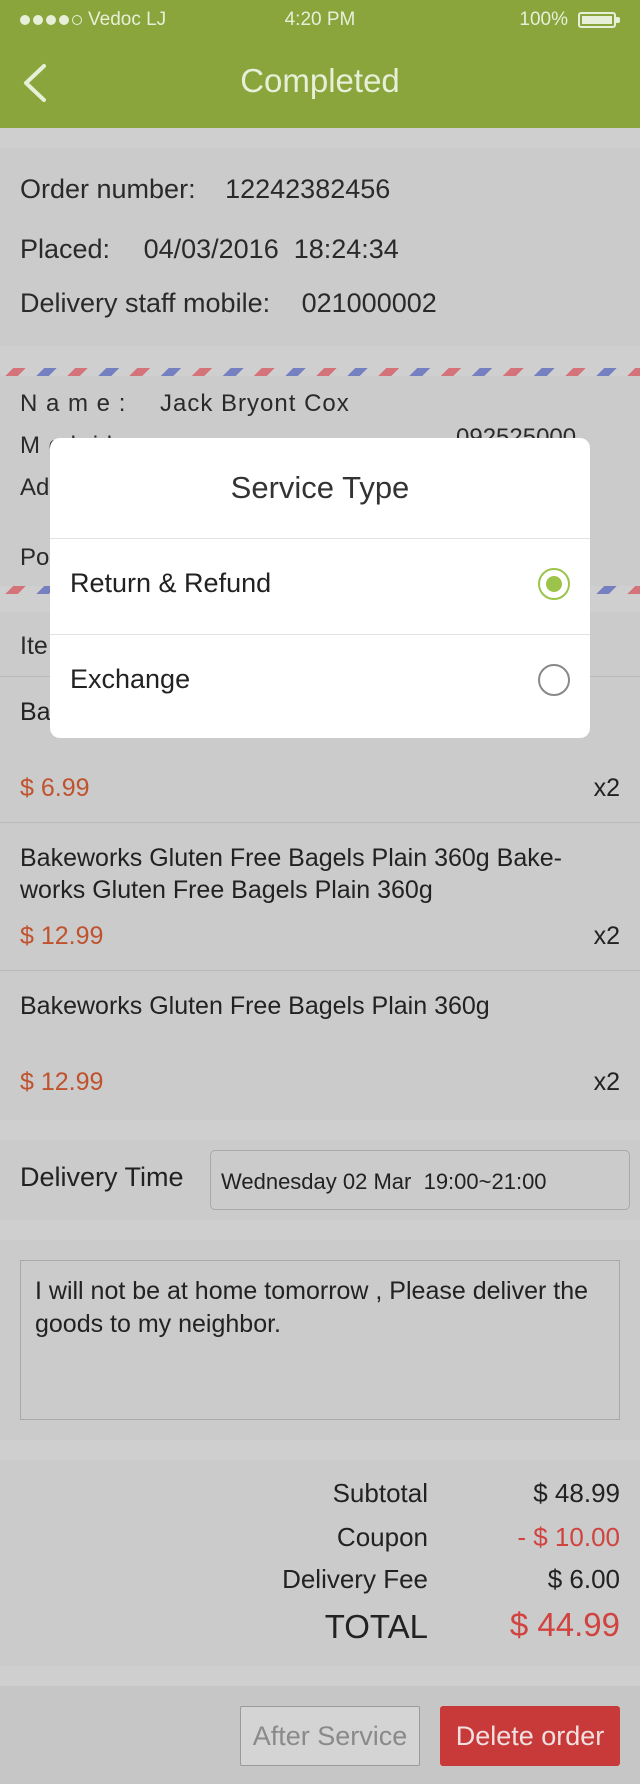  Describe the element at coordinates (65, 249) in the screenshot. I see `placed-label: Placed:` at that location.